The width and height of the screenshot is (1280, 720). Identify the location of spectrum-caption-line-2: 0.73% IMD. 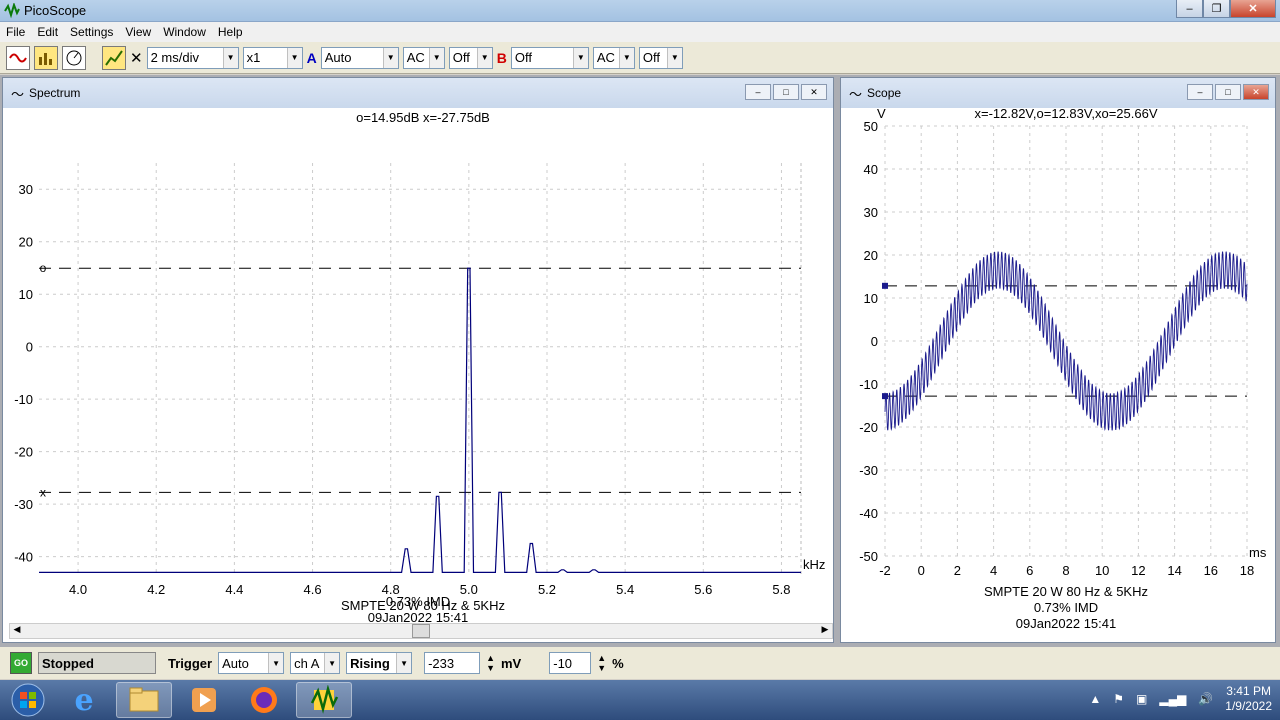
(418, 601).